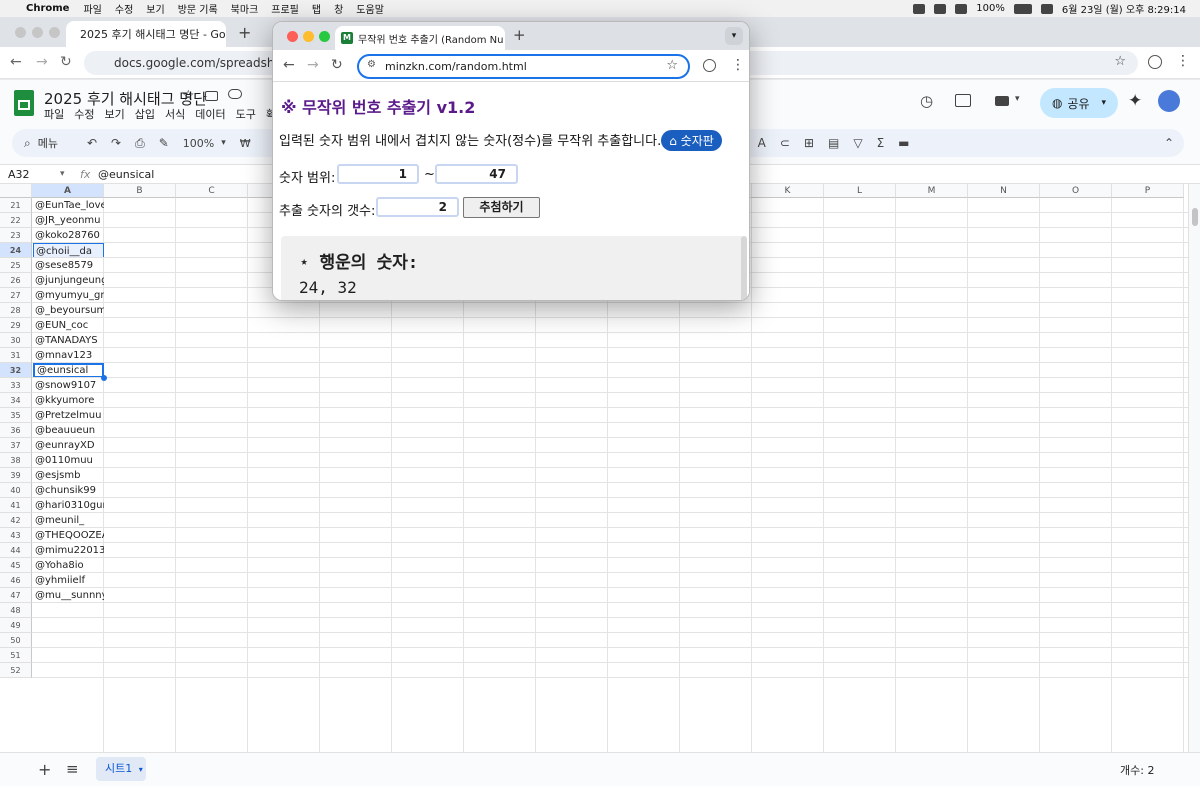 The image size is (1200, 786). What do you see at coordinates (115, 114) in the screenshot?
I see `sheets-menu-item: 보기` at bounding box center [115, 114].